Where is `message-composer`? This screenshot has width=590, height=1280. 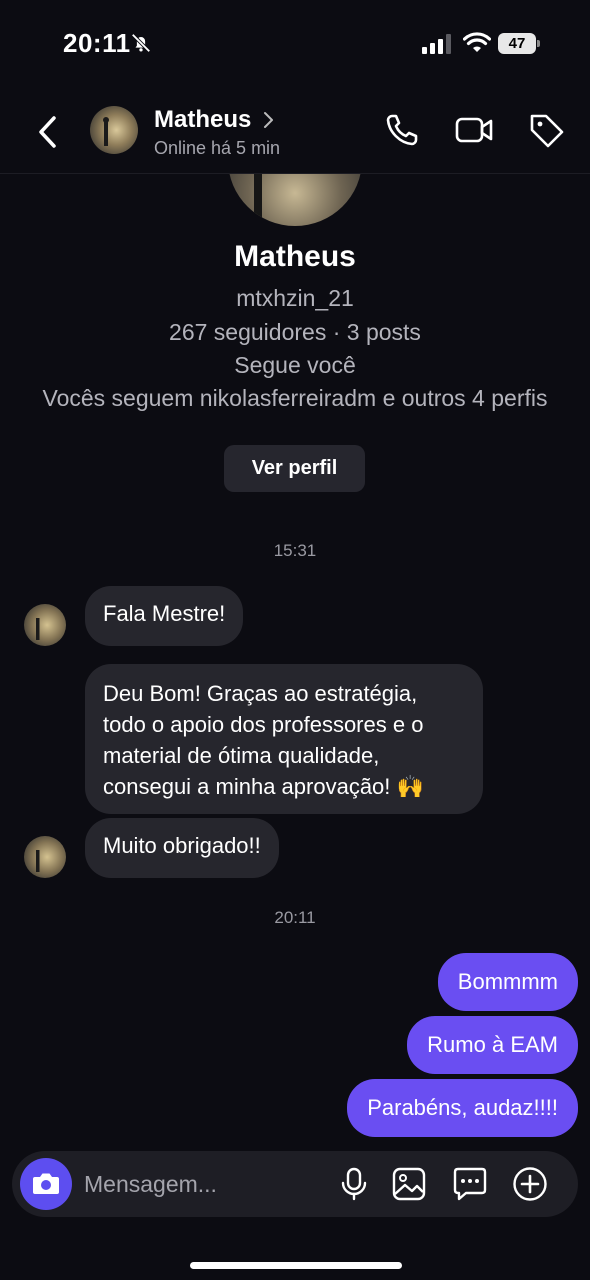
message-composer is located at coordinates (295, 1184).